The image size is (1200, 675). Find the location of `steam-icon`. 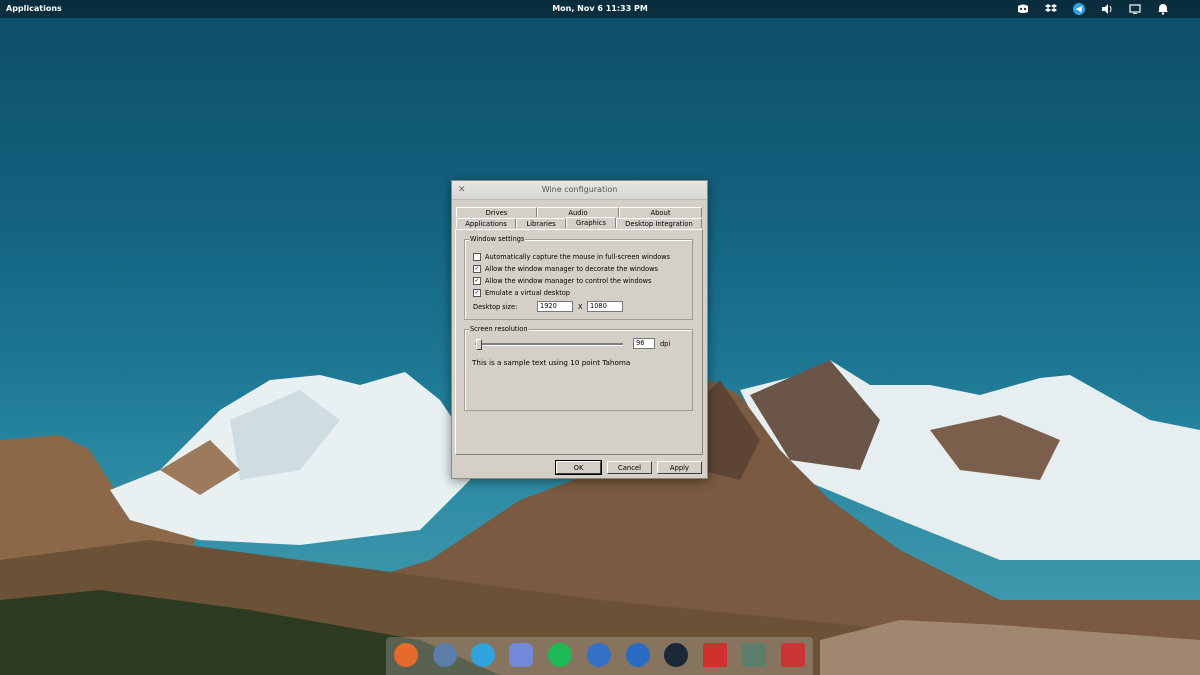

steam-icon is located at coordinates (676, 655).